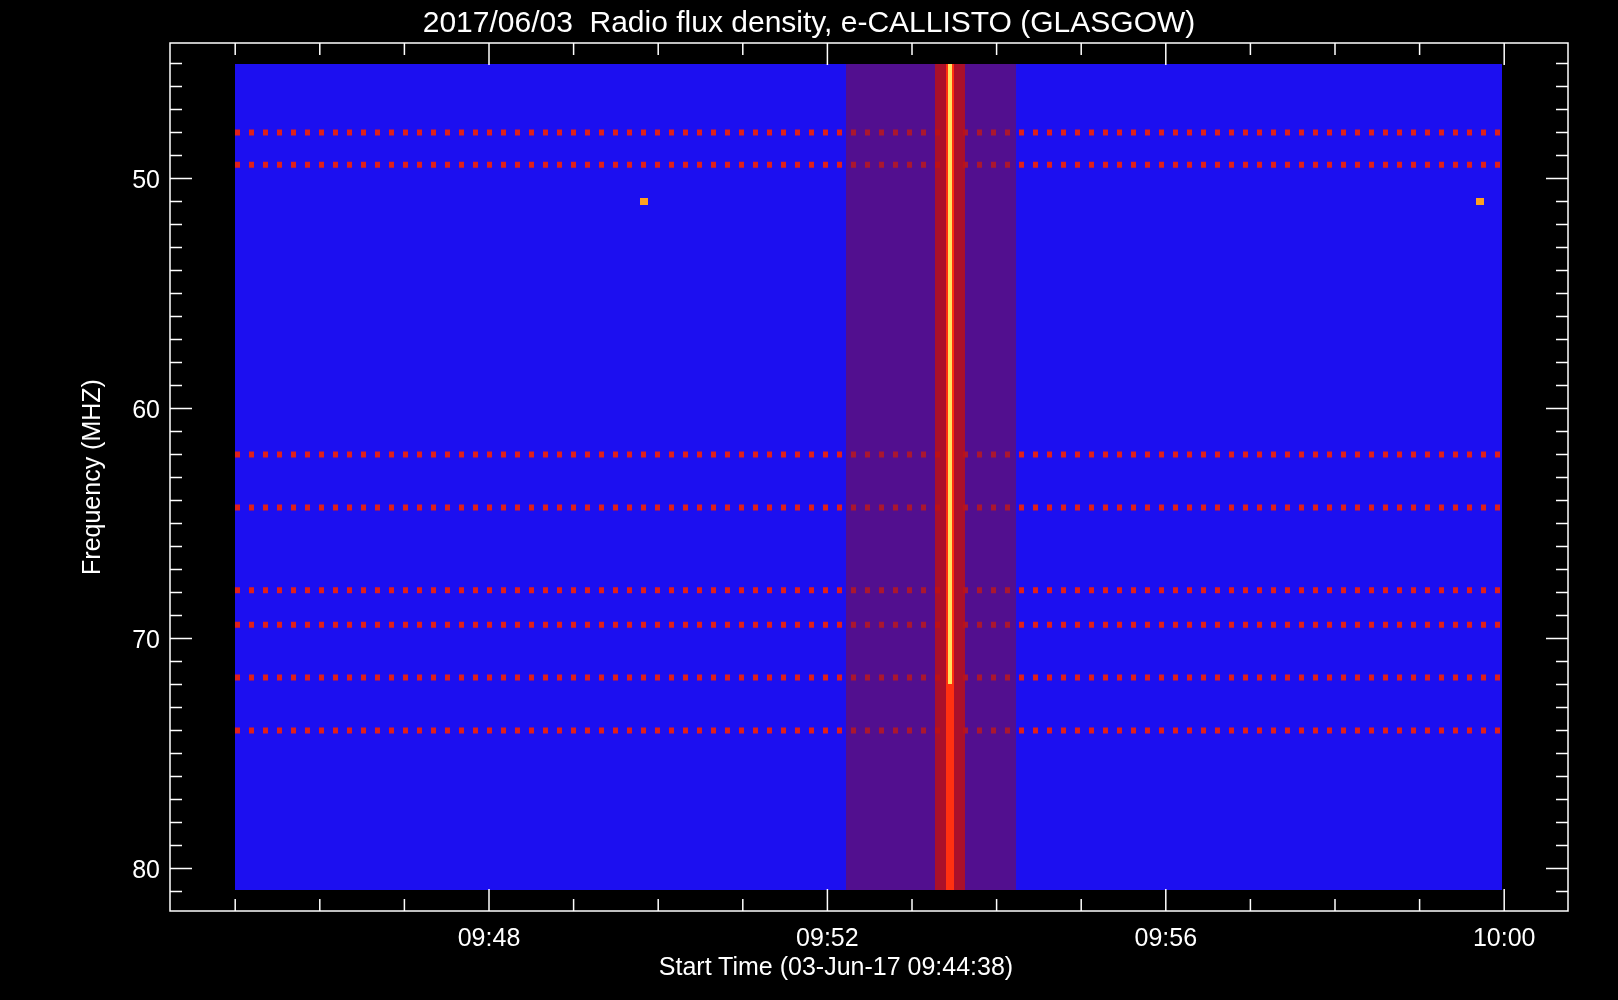 Image resolution: width=1618 pixels, height=1000 pixels. I want to click on x-axis-label: Start Time (03-Jun-17 09:44:38), so click(836, 966).